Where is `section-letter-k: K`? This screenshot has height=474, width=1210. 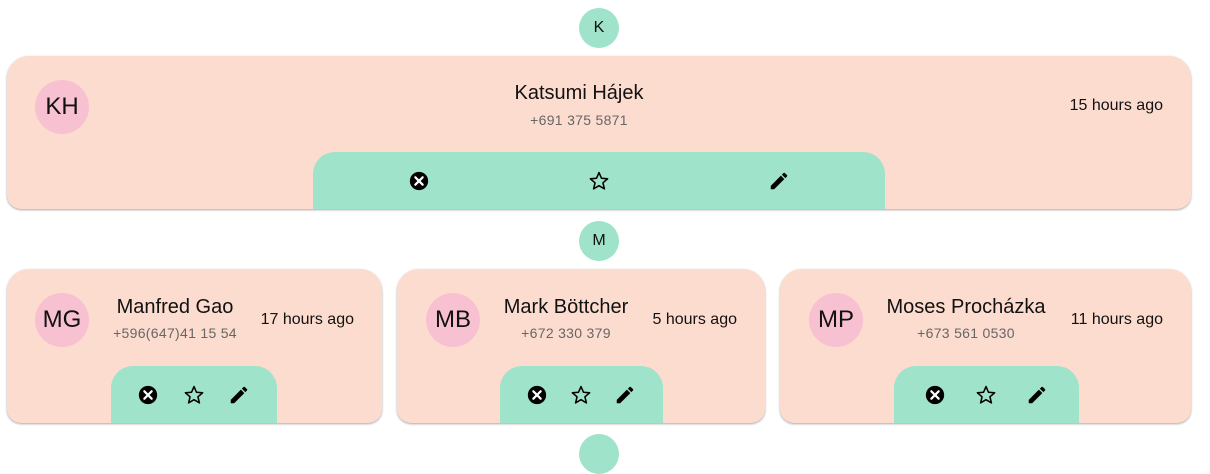
section-letter-k: K is located at coordinates (599, 28).